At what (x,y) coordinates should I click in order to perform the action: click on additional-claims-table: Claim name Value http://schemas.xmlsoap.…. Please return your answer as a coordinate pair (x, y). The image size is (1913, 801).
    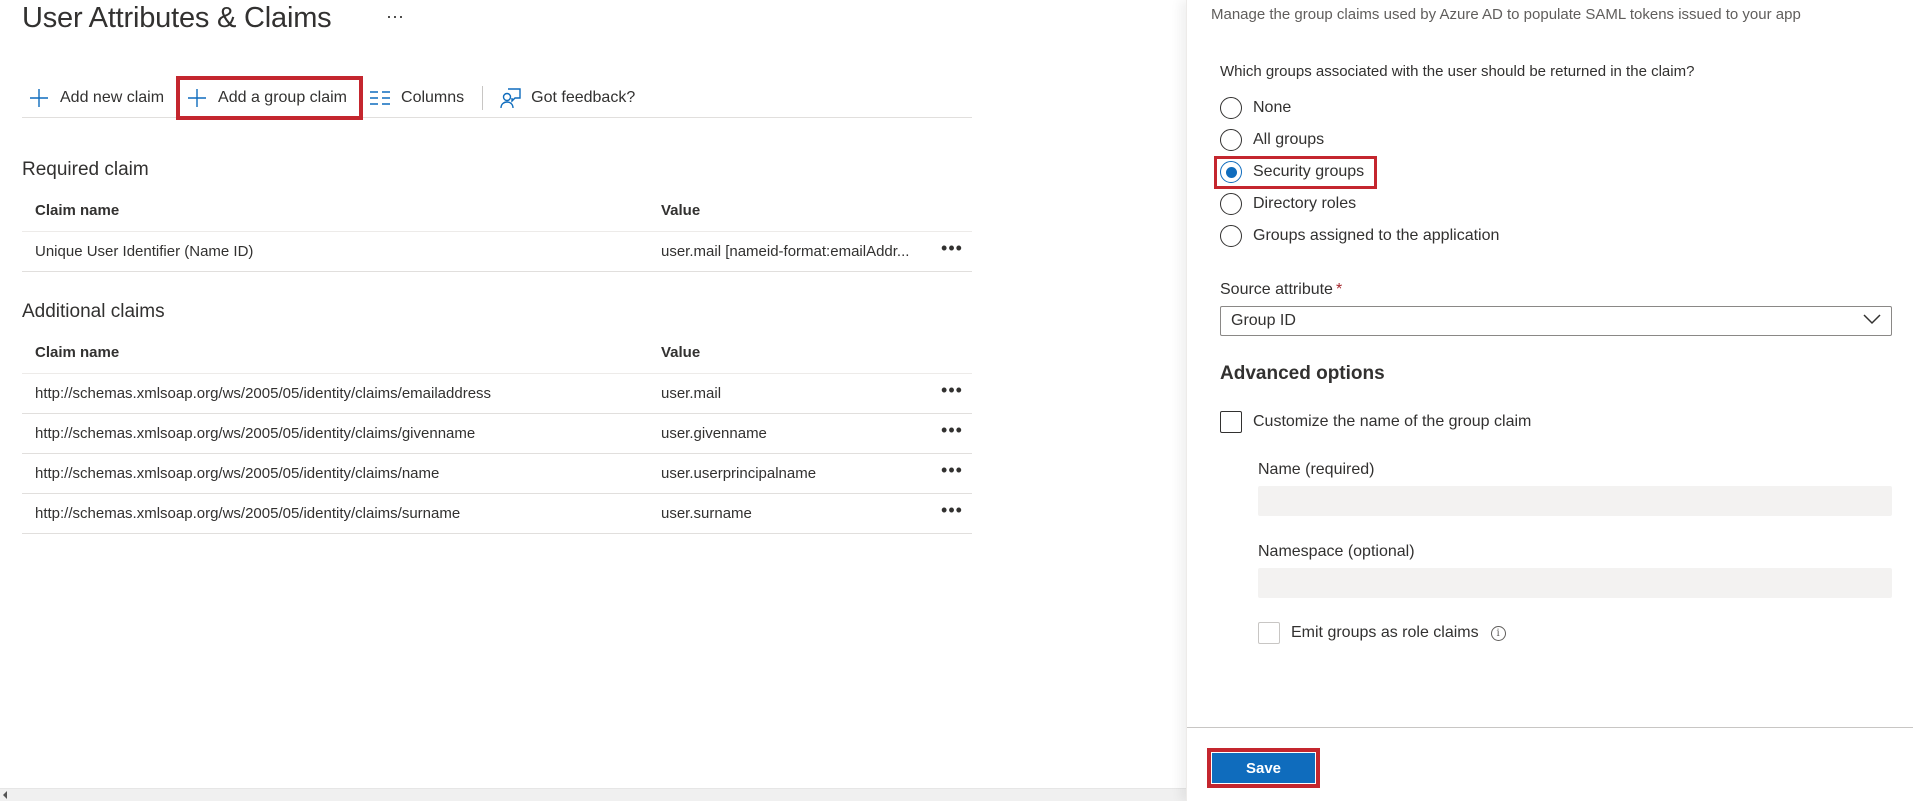
    Looking at the image, I should click on (497, 433).